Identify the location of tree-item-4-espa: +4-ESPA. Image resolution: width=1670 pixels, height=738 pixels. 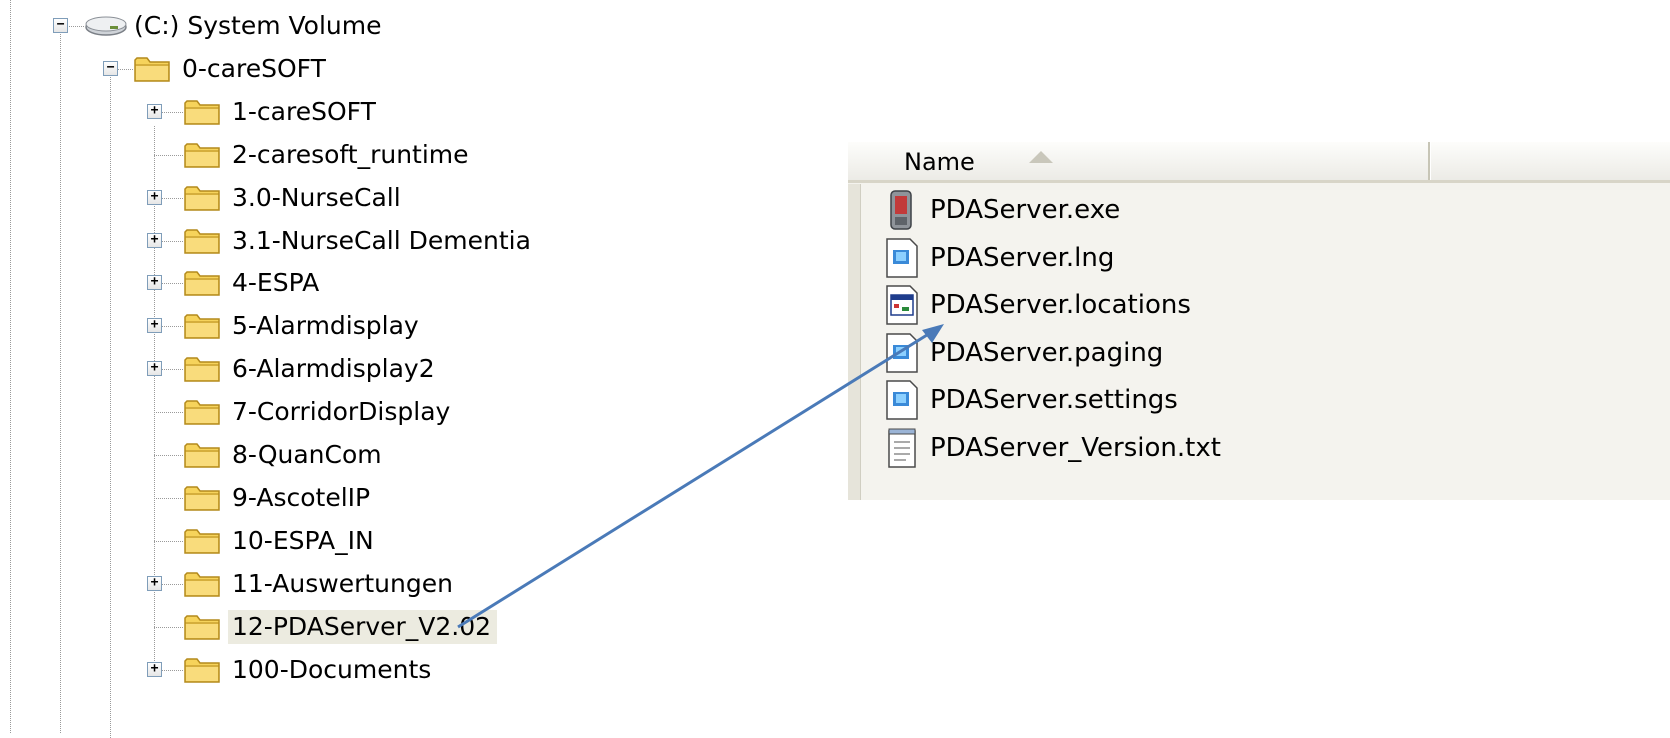
(420, 283).